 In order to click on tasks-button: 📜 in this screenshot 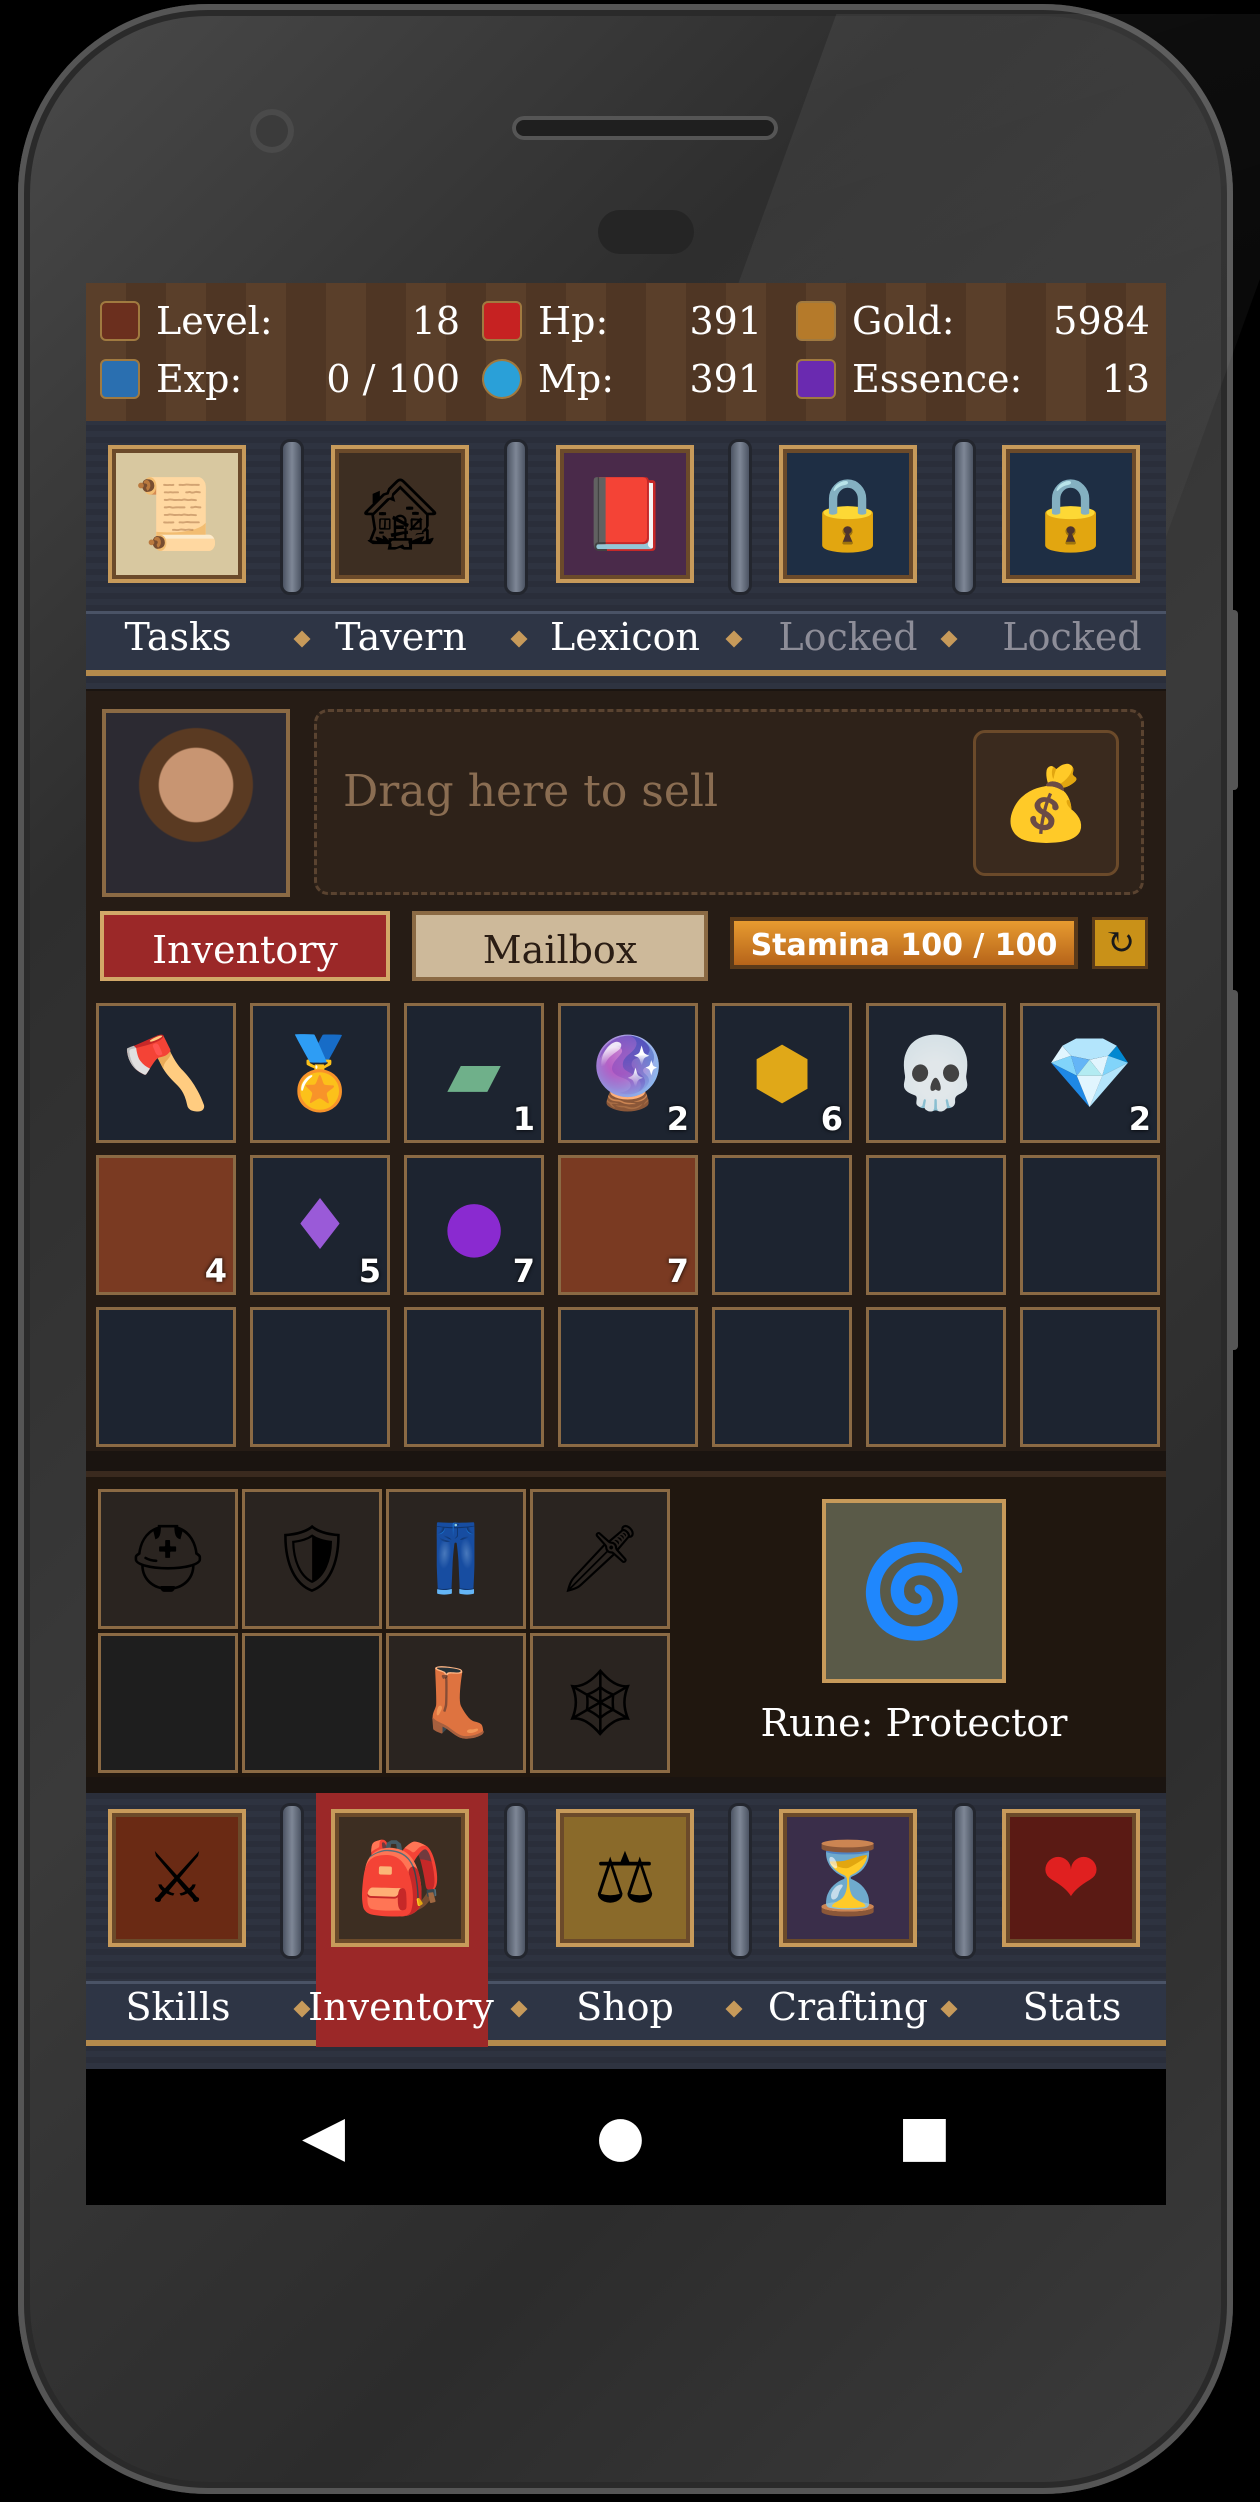, I will do `click(177, 514)`.